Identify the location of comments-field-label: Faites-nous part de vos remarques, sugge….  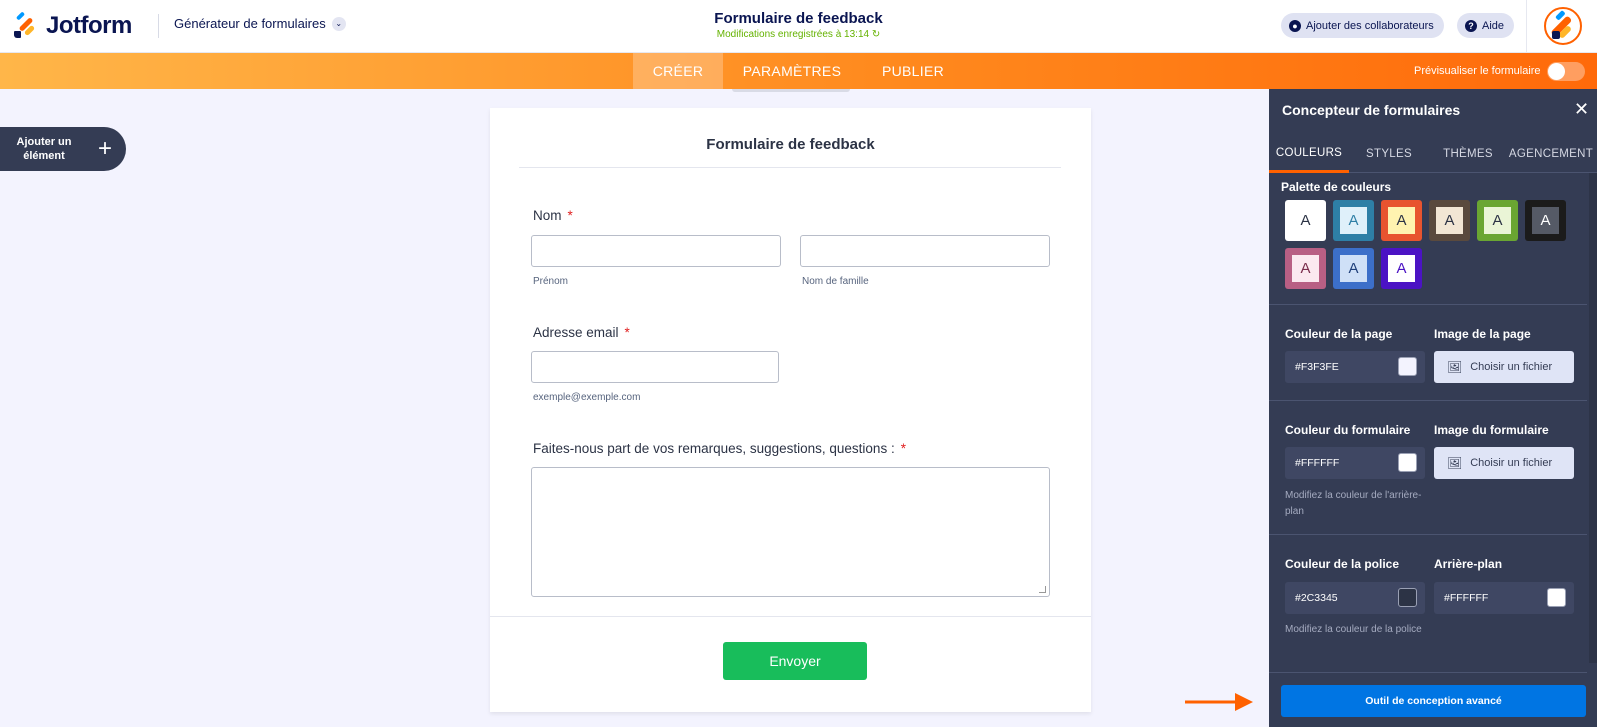
(719, 448).